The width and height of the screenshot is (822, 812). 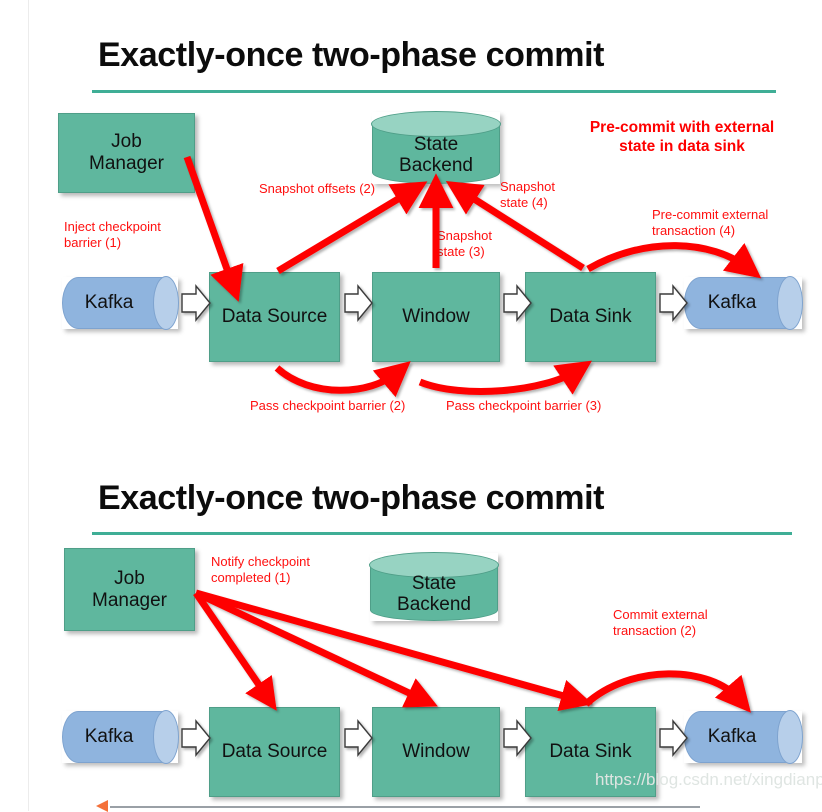 I want to click on slide-1-window-box: Window, so click(x=436, y=317).